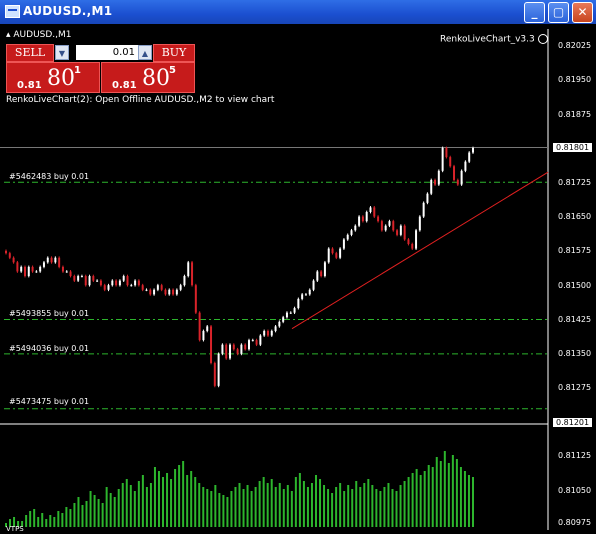  What do you see at coordinates (575, 455) in the screenshot?
I see `volume-tick: 0.81125` at bounding box center [575, 455].